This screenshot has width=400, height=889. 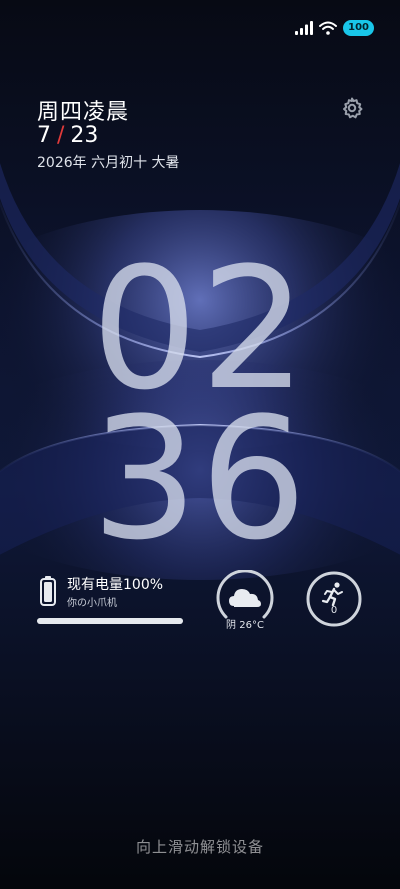 I want to click on cloud-icon, so click(x=245, y=598).